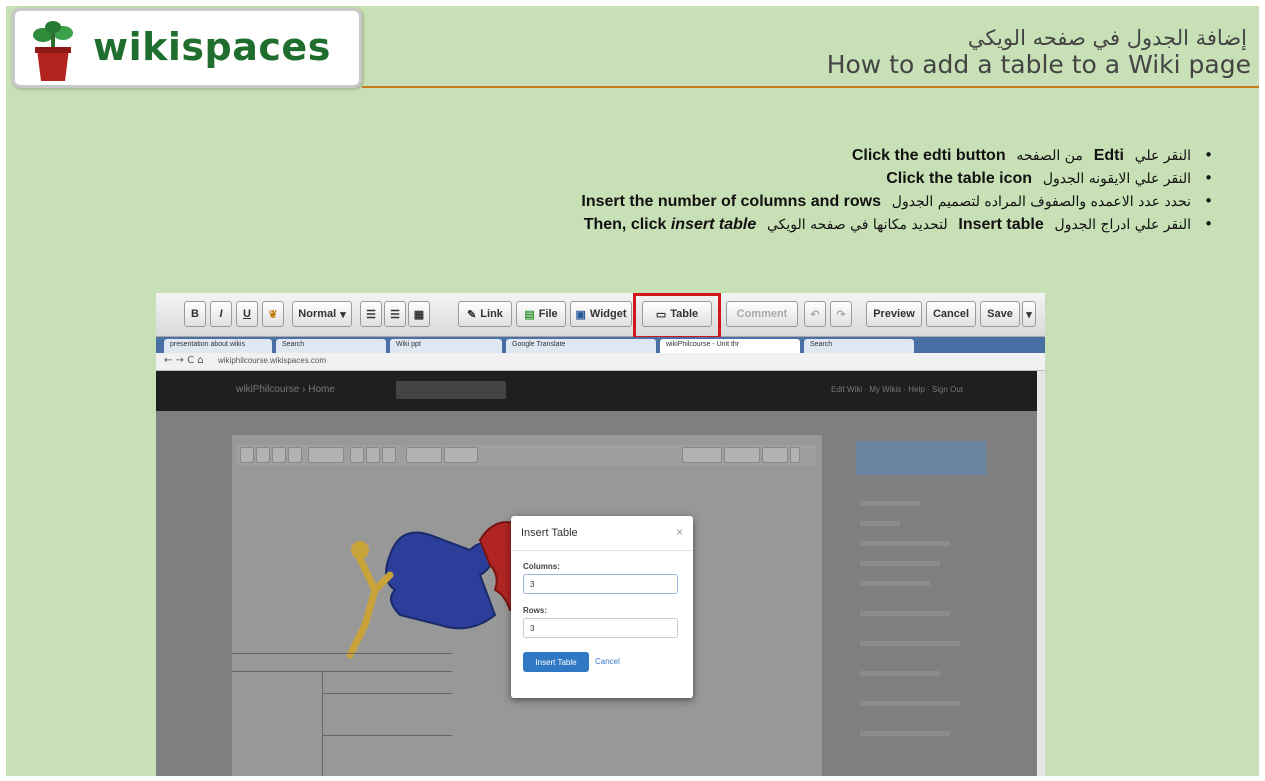  Describe the element at coordinates (959, 178) in the screenshot. I see `instruction-en: Click the table icon` at that location.